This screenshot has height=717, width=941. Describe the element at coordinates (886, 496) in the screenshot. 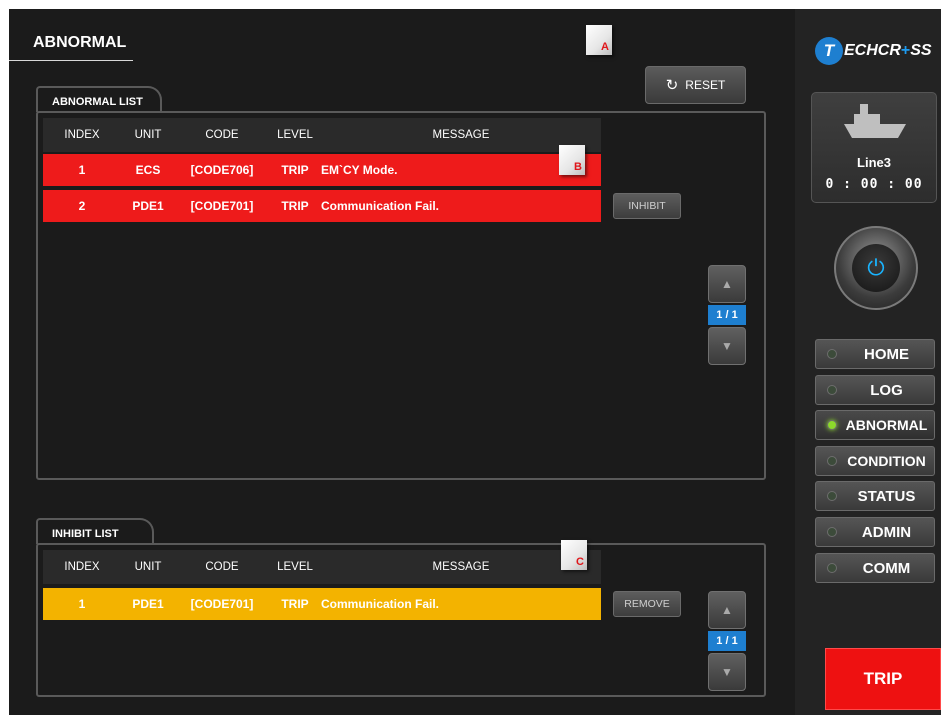

I see `nav-status-label: STATUS` at that location.